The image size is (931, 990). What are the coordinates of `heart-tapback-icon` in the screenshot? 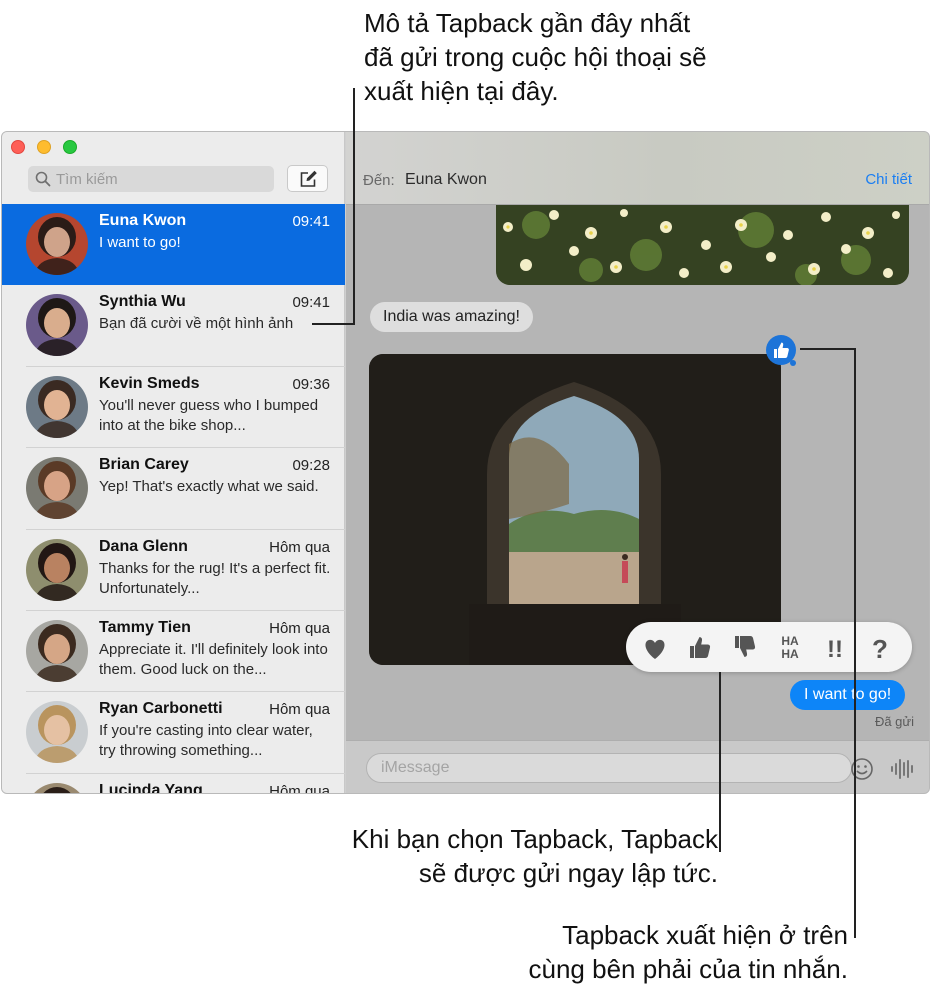 It's located at (655, 647).